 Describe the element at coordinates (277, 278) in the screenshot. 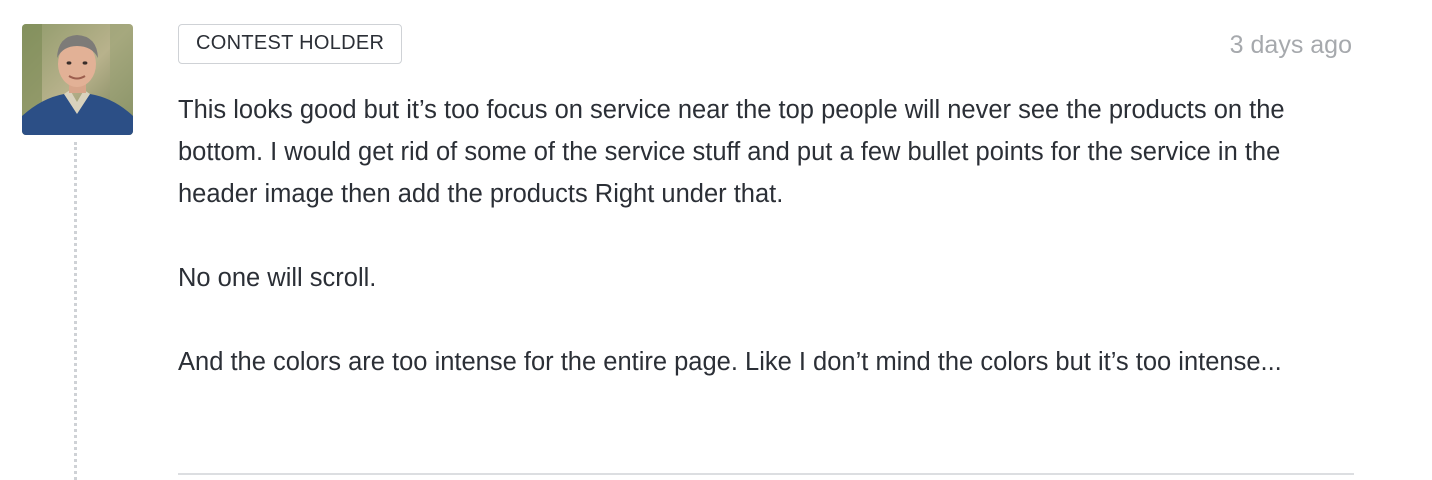

I see `comment-paragraph: No one will scroll.` at that location.